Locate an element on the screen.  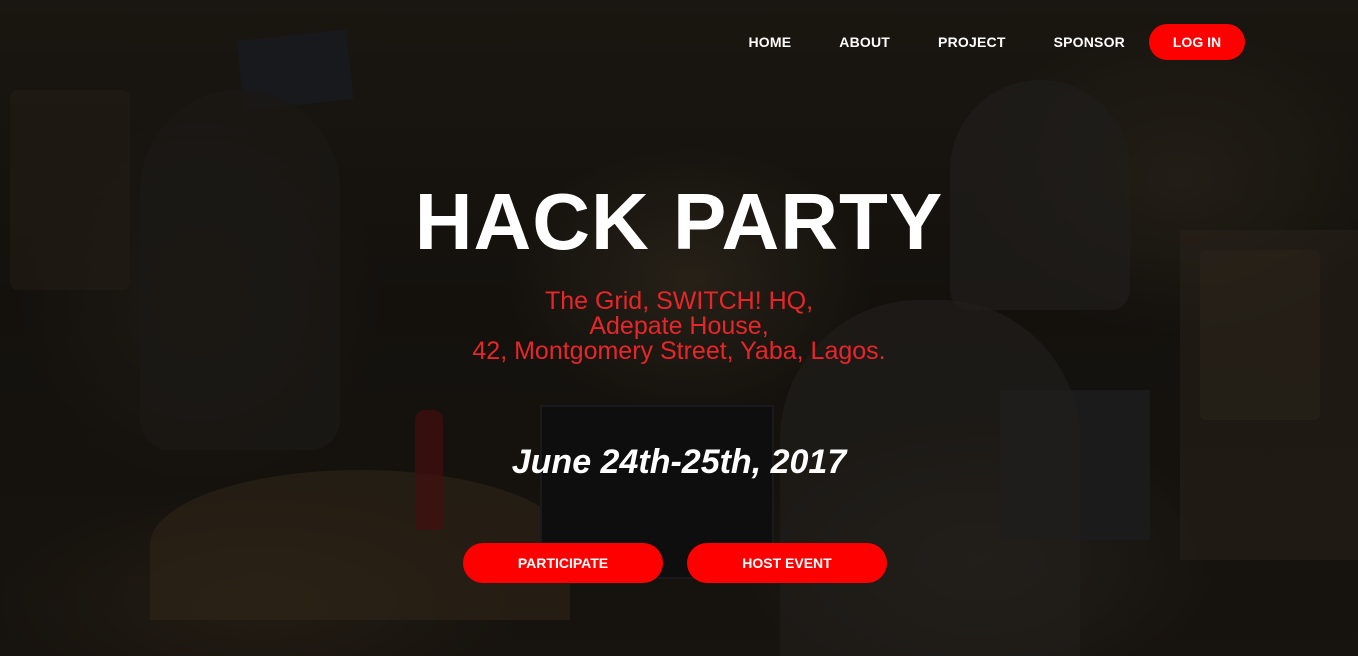
event-date: June 24th-25th, 2017 is located at coordinates (679, 462).